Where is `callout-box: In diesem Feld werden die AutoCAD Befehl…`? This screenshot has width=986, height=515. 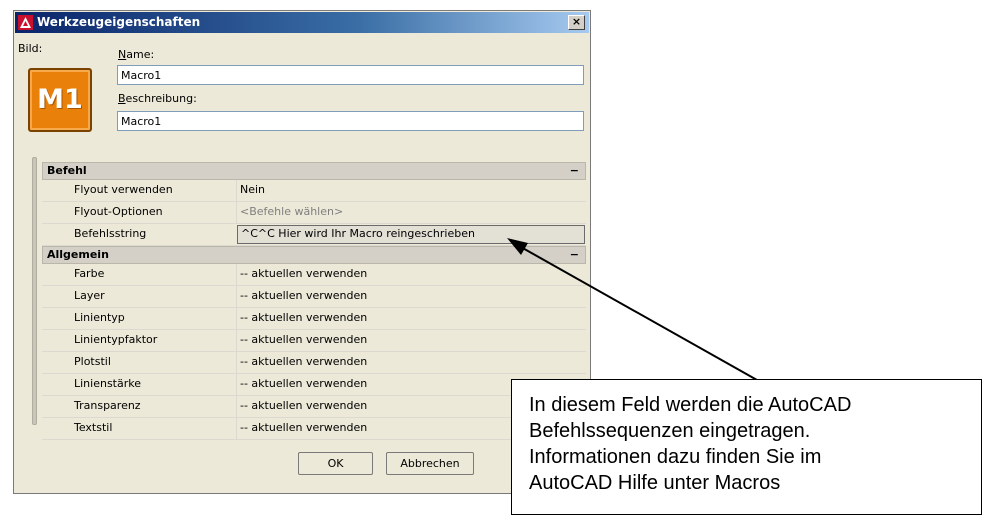
callout-box: In diesem Feld werden die AutoCAD Befehl… is located at coordinates (746, 447).